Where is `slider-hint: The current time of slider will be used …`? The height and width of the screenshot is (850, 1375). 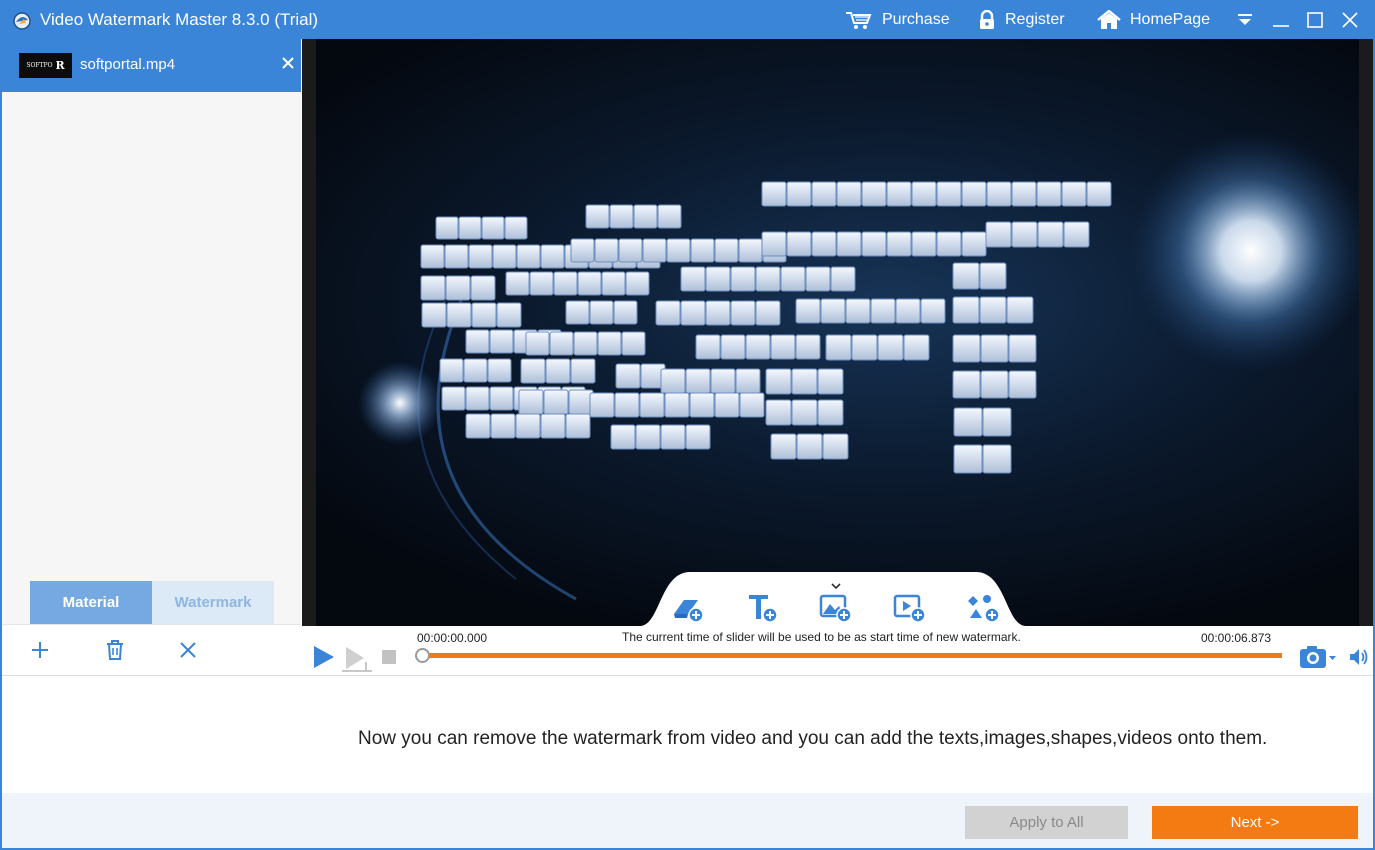 slider-hint: The current time of slider will be used … is located at coordinates (821, 637).